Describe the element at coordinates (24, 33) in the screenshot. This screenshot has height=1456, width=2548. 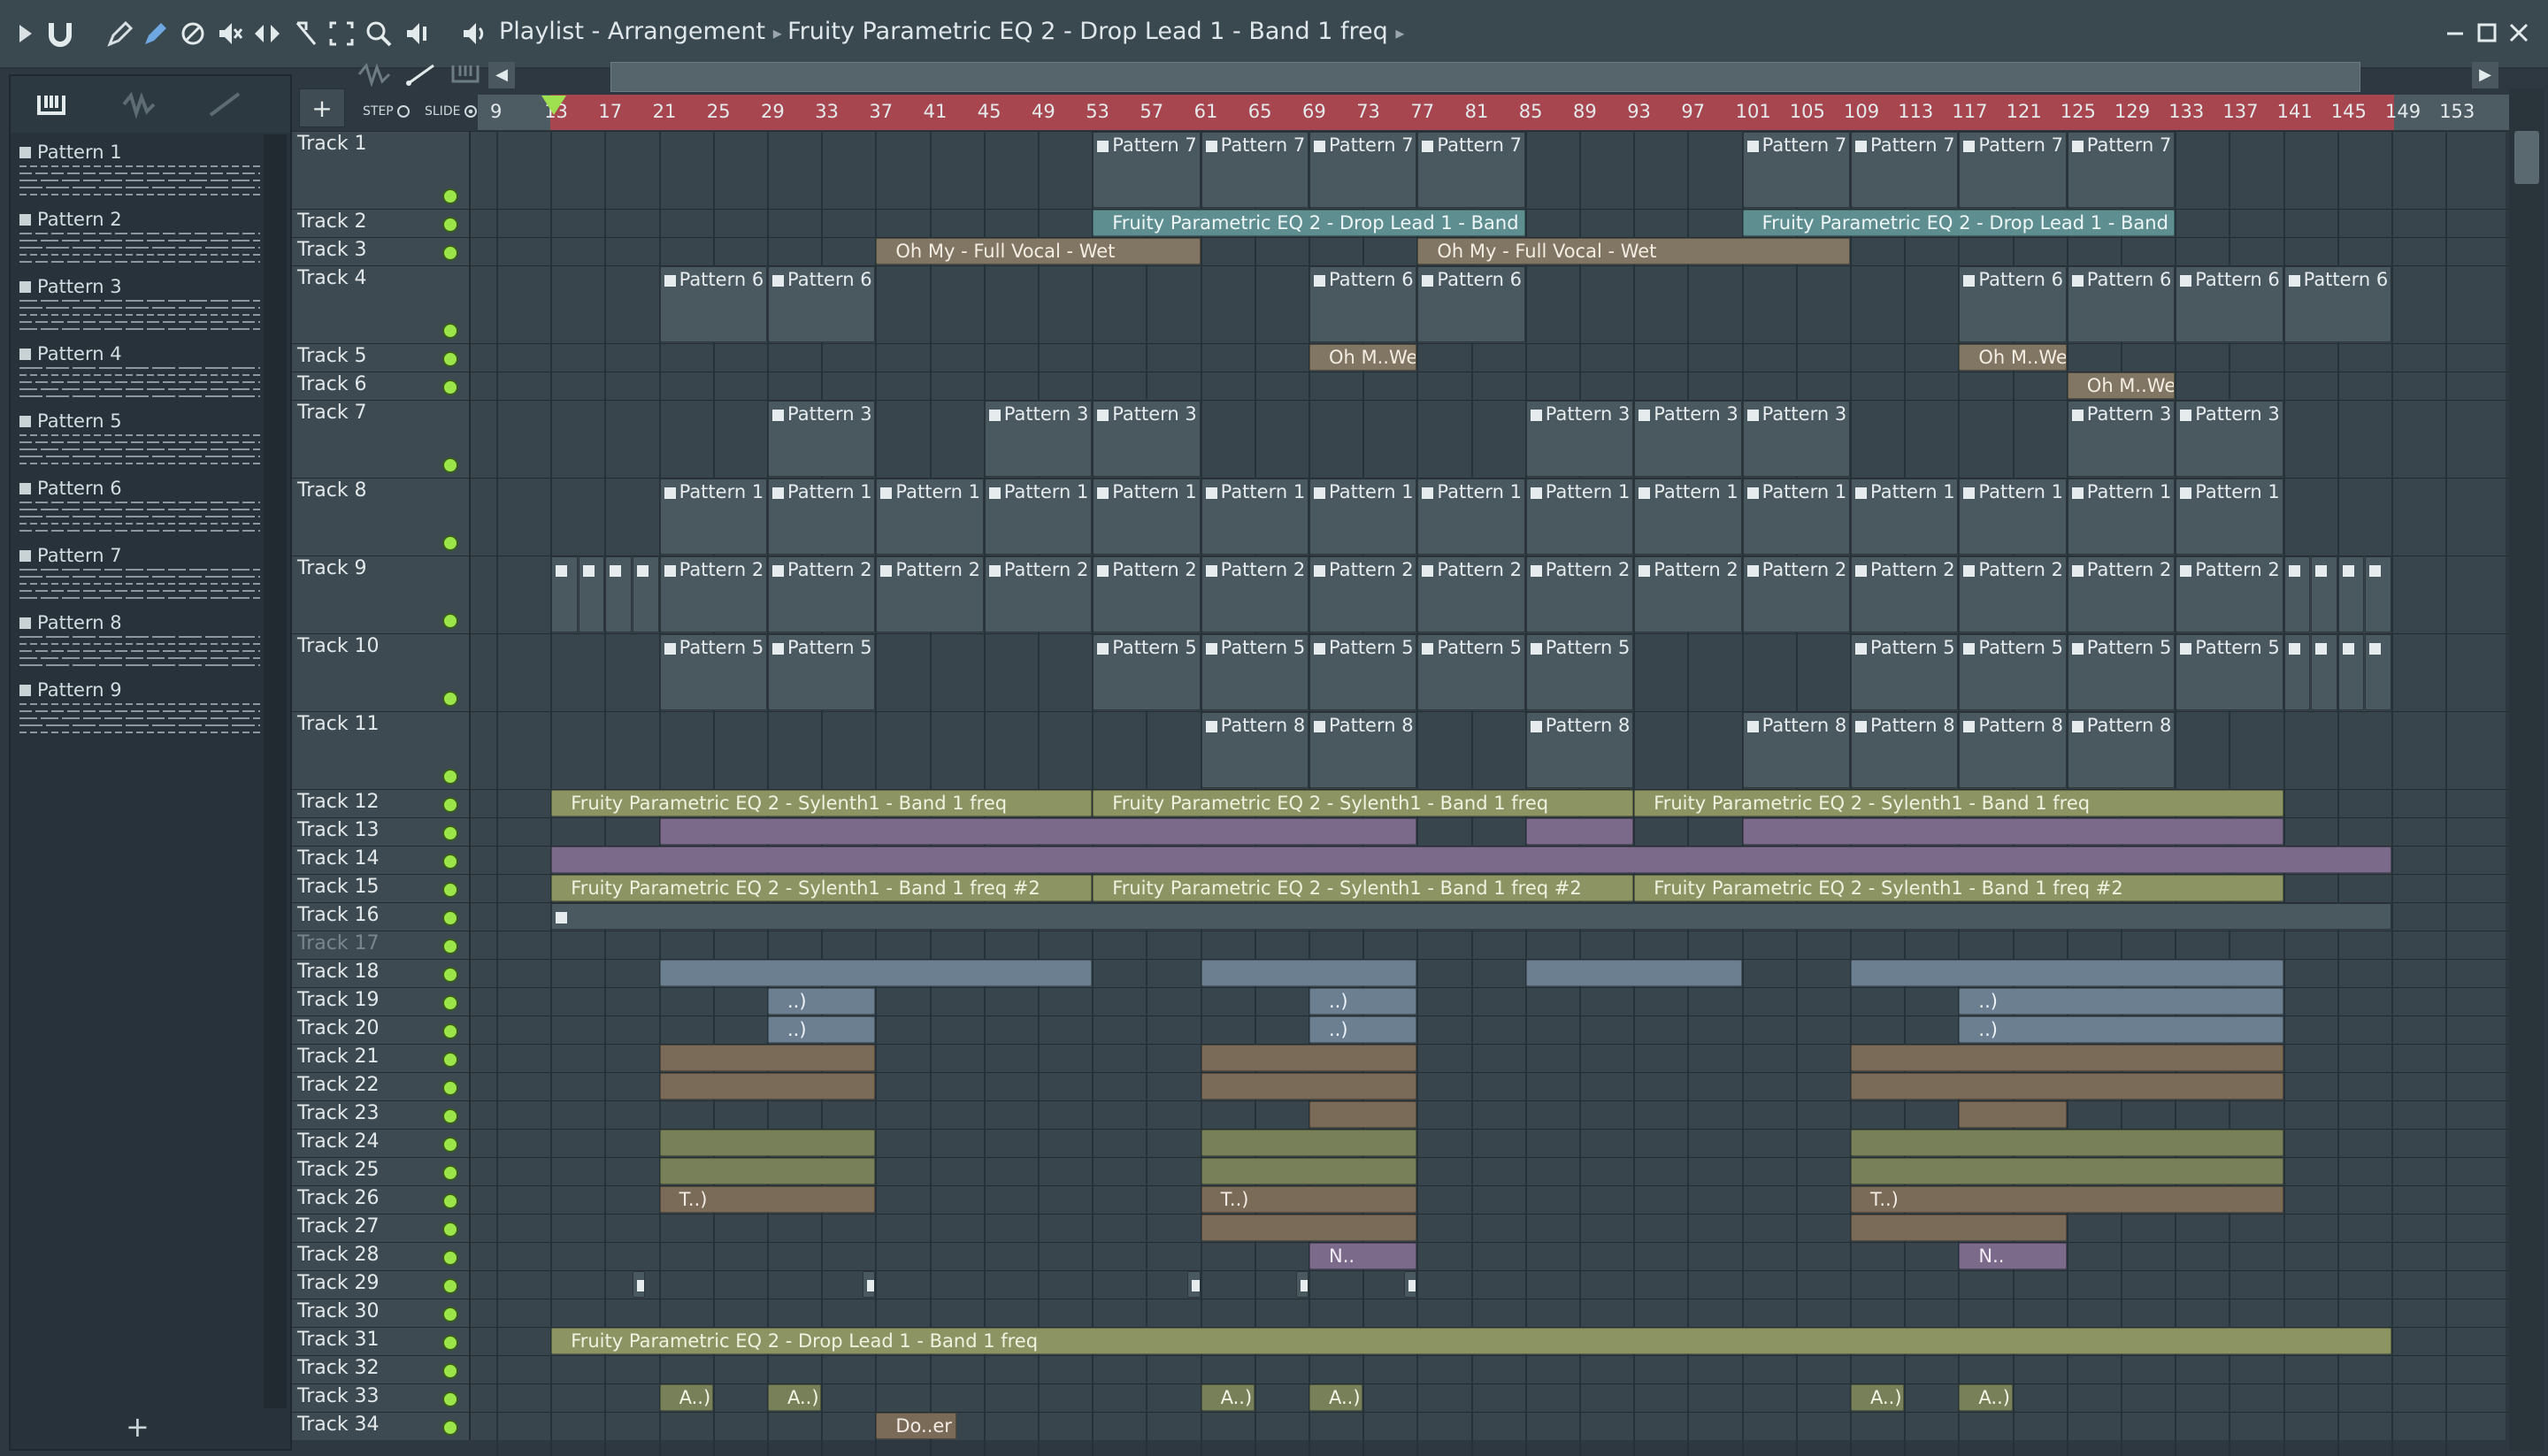
I see `arrow-right-icon` at that location.